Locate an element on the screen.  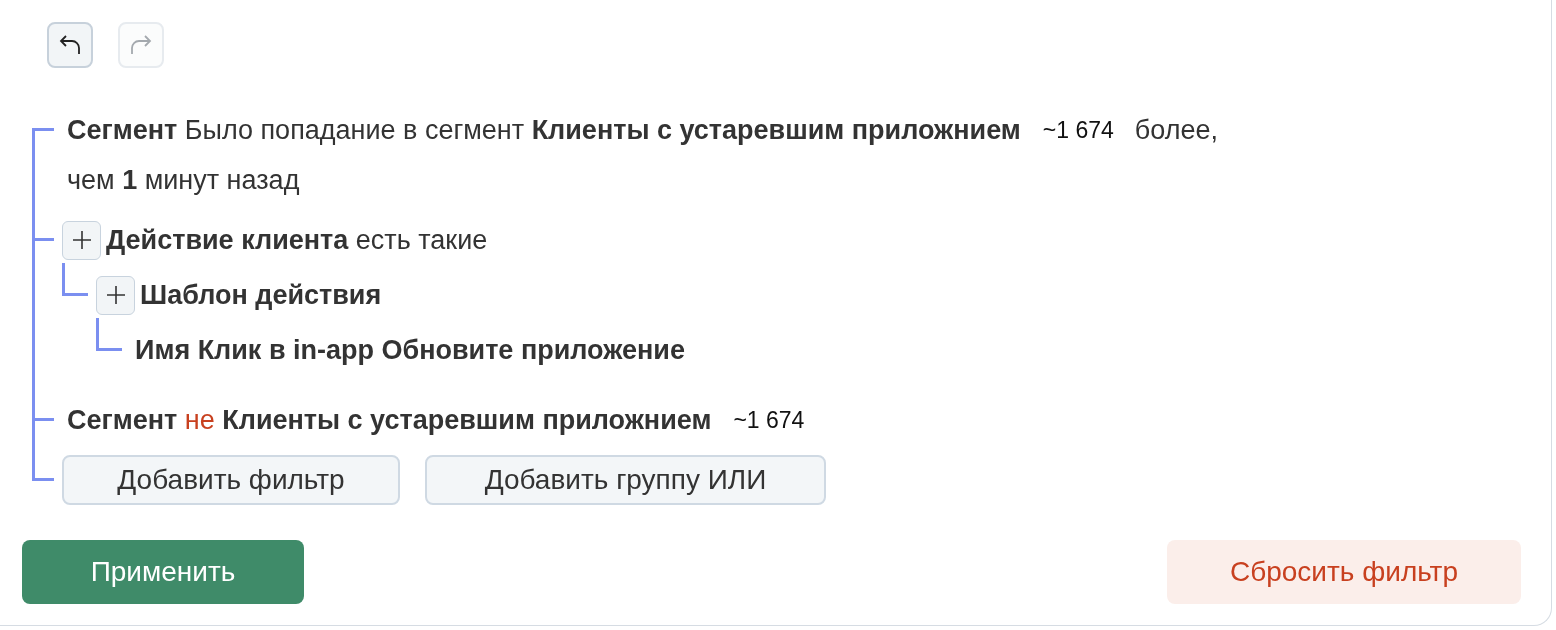
reset-filter-button: Сбросить фильтр is located at coordinates (1344, 572).